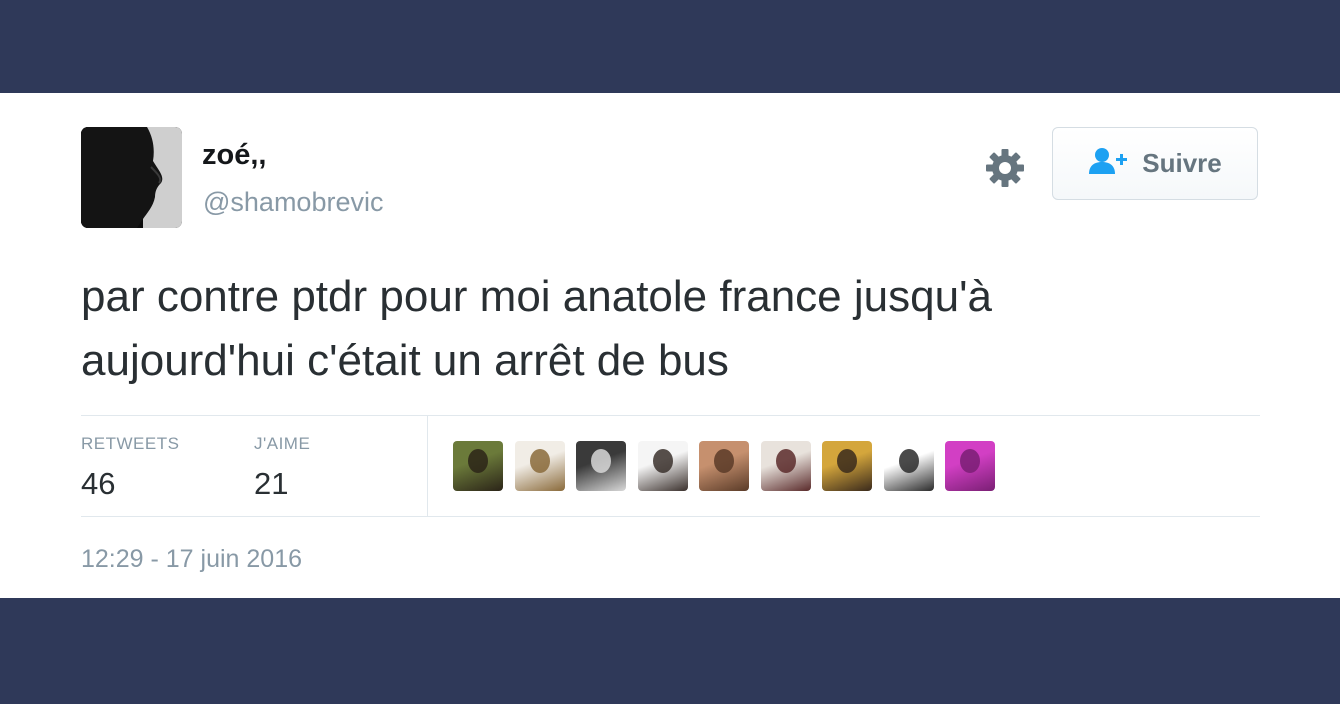 The width and height of the screenshot is (1340, 704). I want to click on author-avatar, so click(131, 177).